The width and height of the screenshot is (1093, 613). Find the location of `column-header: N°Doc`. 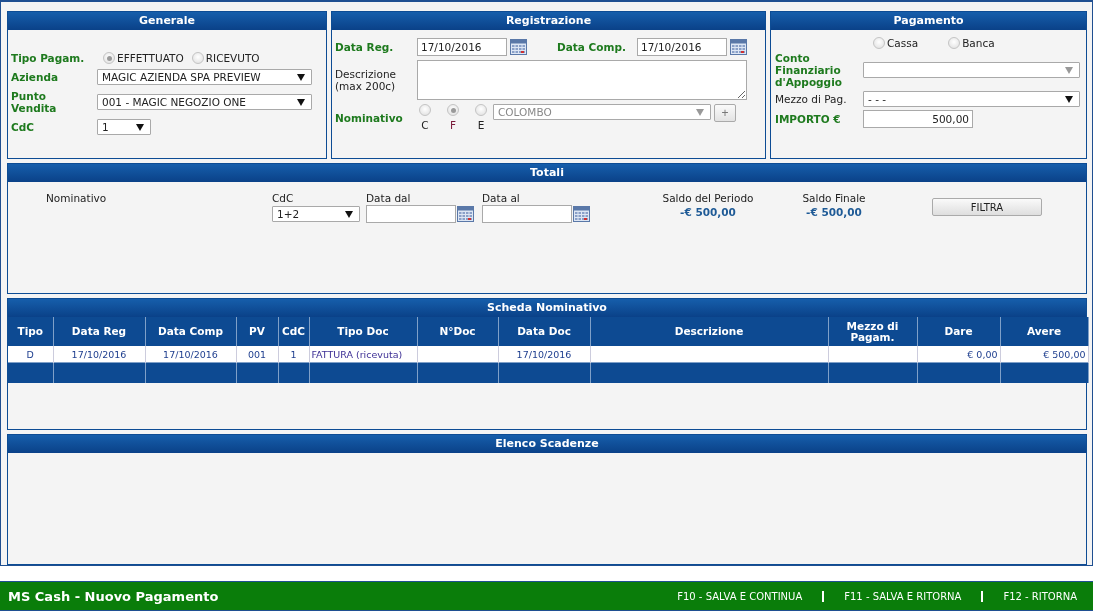

column-header: N°Doc is located at coordinates (457, 332).